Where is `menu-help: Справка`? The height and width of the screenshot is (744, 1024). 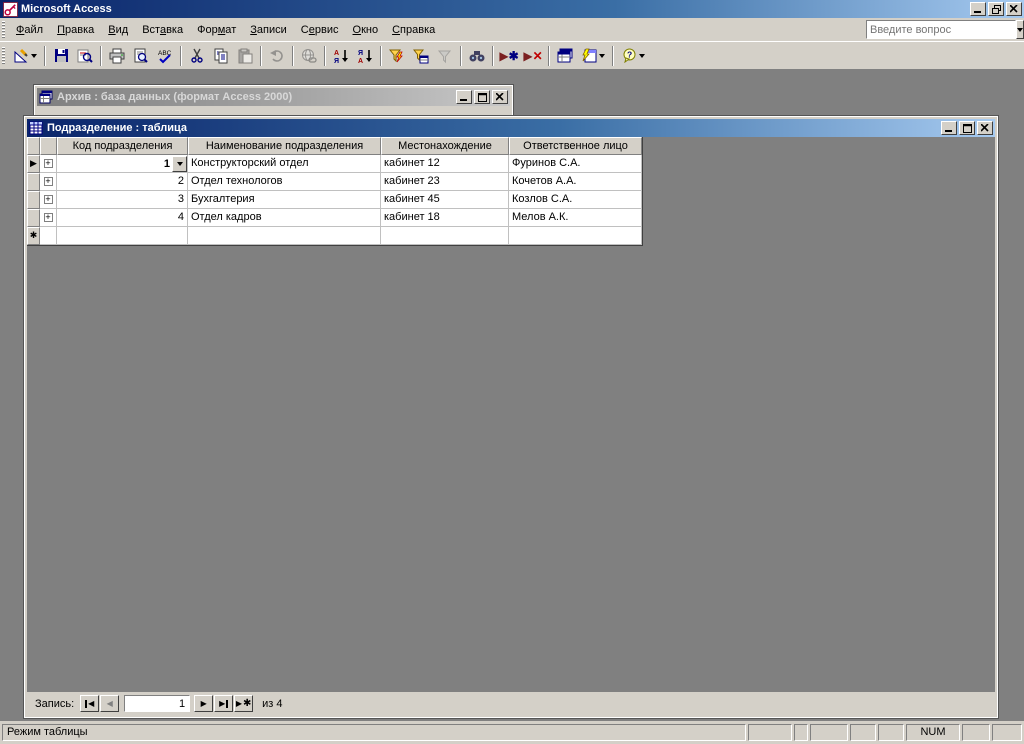 menu-help: Справка is located at coordinates (413, 30).